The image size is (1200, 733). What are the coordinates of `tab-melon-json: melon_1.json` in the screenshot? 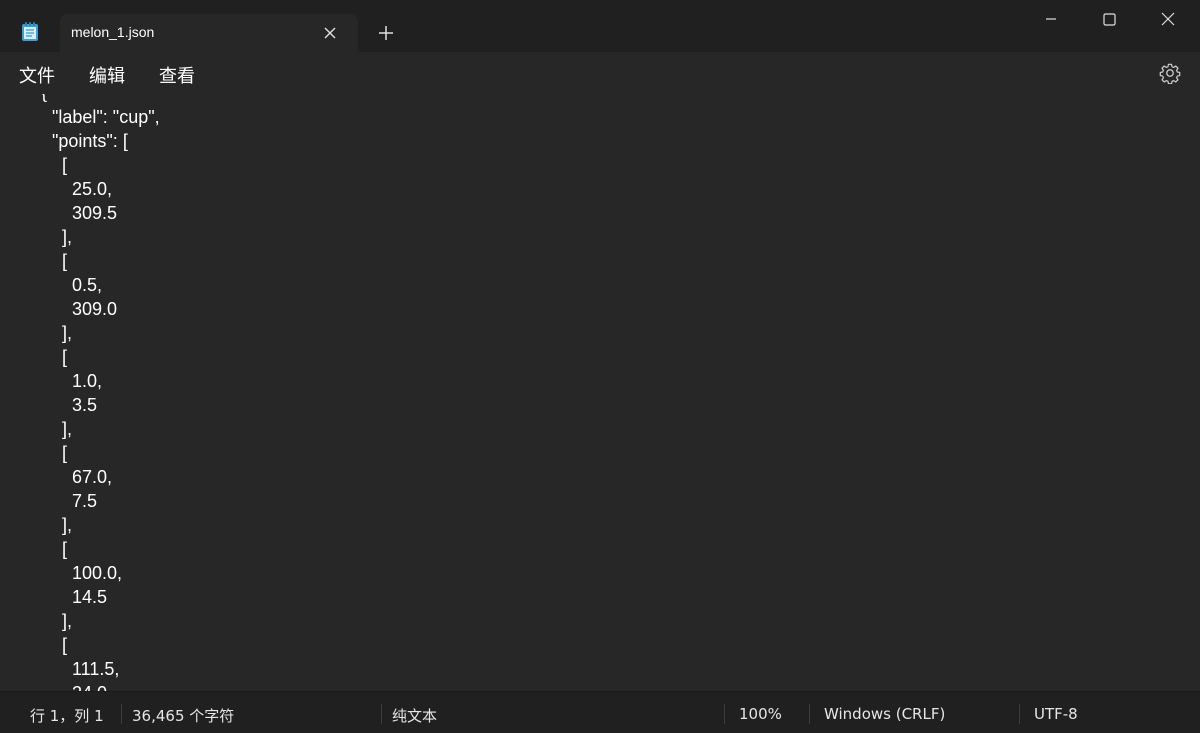 It's located at (209, 33).